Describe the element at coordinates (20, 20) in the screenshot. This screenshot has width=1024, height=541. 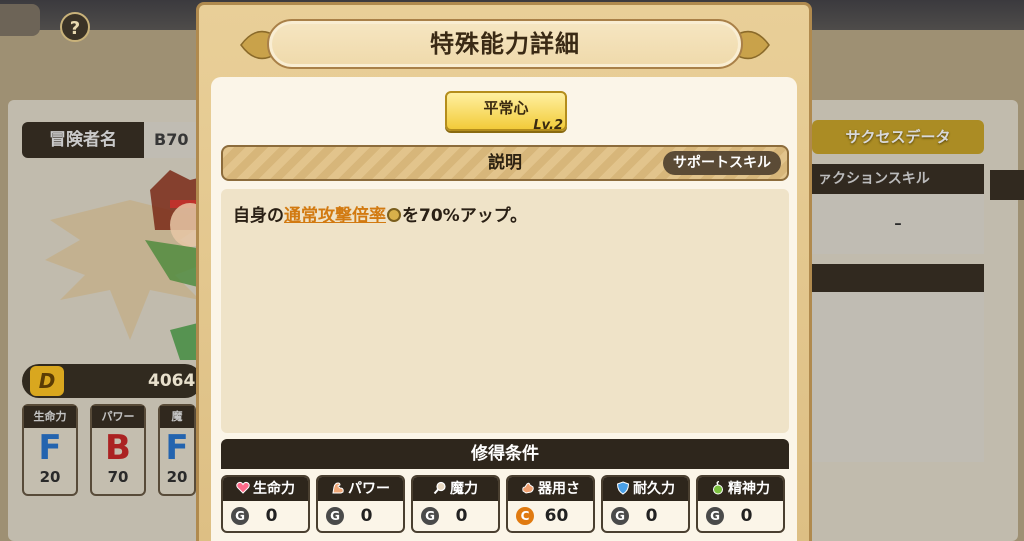
I see `back-button` at that location.